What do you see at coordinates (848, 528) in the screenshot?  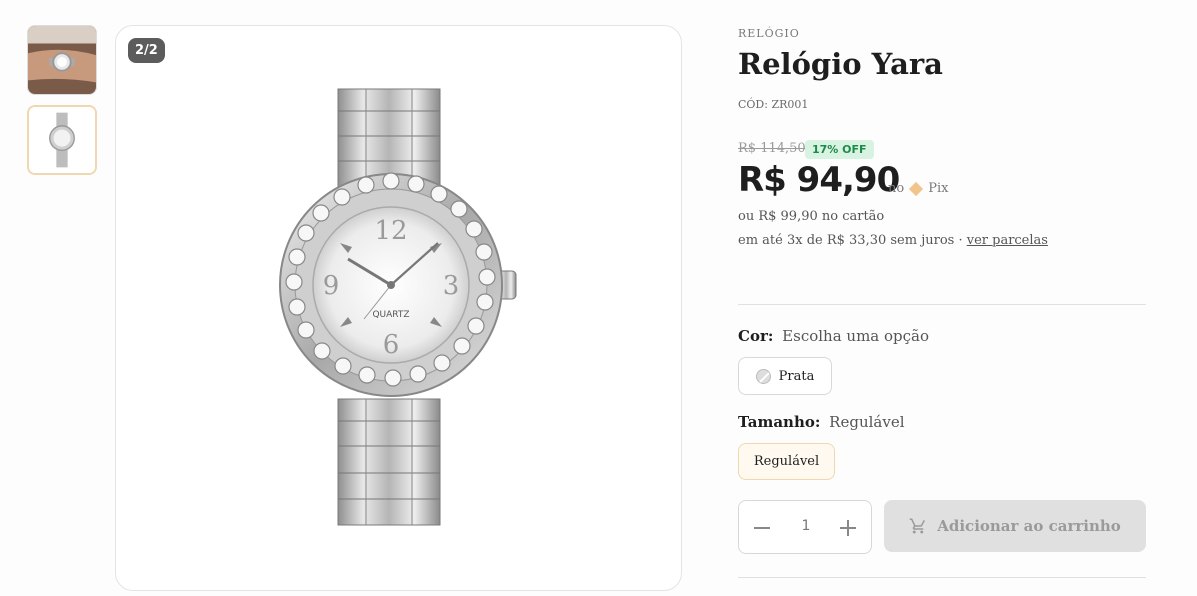 I see `plus-icon` at bounding box center [848, 528].